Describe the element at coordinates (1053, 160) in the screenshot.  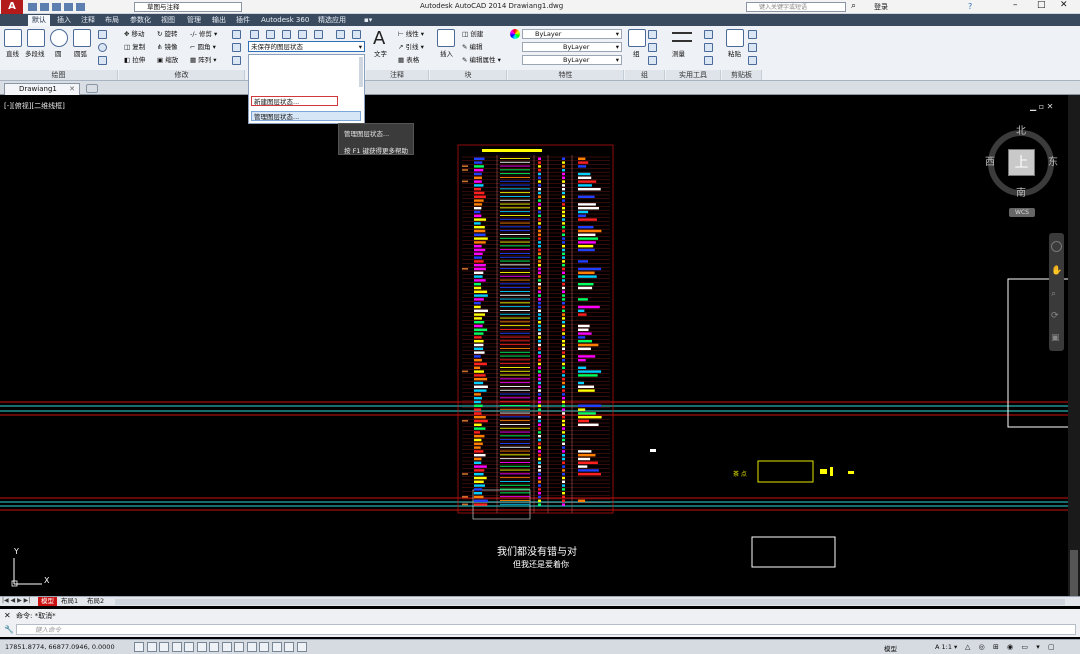
I see `compass-east: 东` at that location.